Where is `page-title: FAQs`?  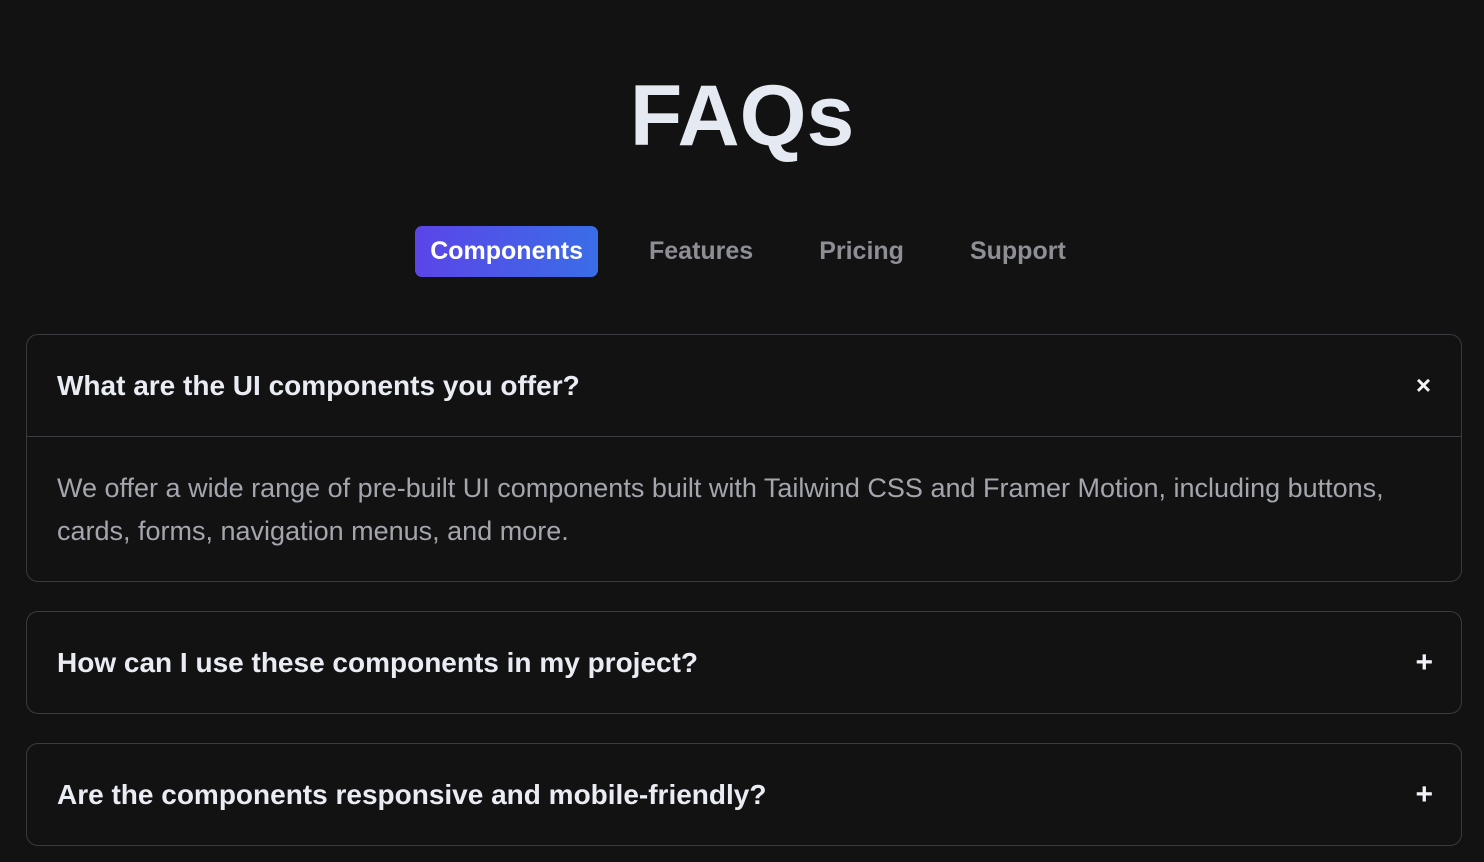 page-title: FAQs is located at coordinates (742, 116).